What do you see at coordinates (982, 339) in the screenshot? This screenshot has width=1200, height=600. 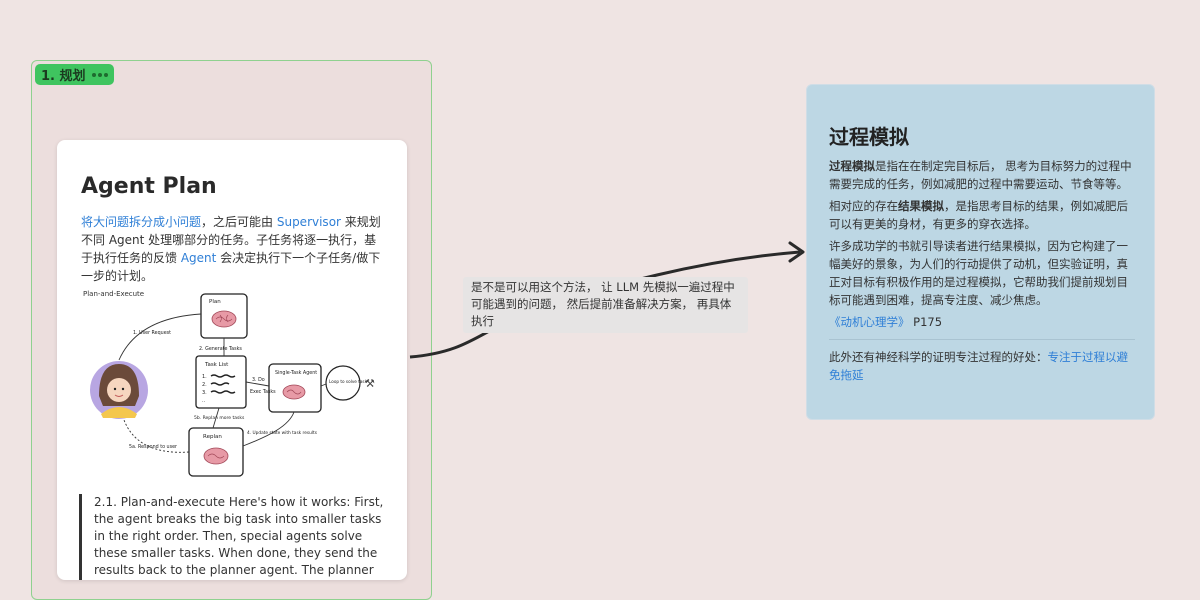 I see `divider` at bounding box center [982, 339].